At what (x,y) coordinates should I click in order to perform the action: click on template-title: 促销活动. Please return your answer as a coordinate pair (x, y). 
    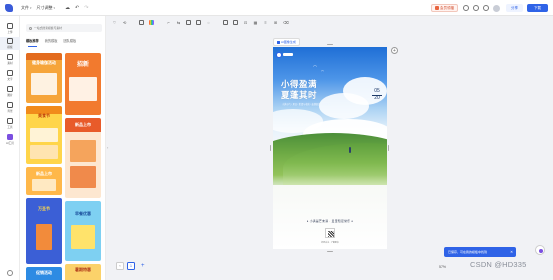
    Looking at the image, I should click on (44, 272).